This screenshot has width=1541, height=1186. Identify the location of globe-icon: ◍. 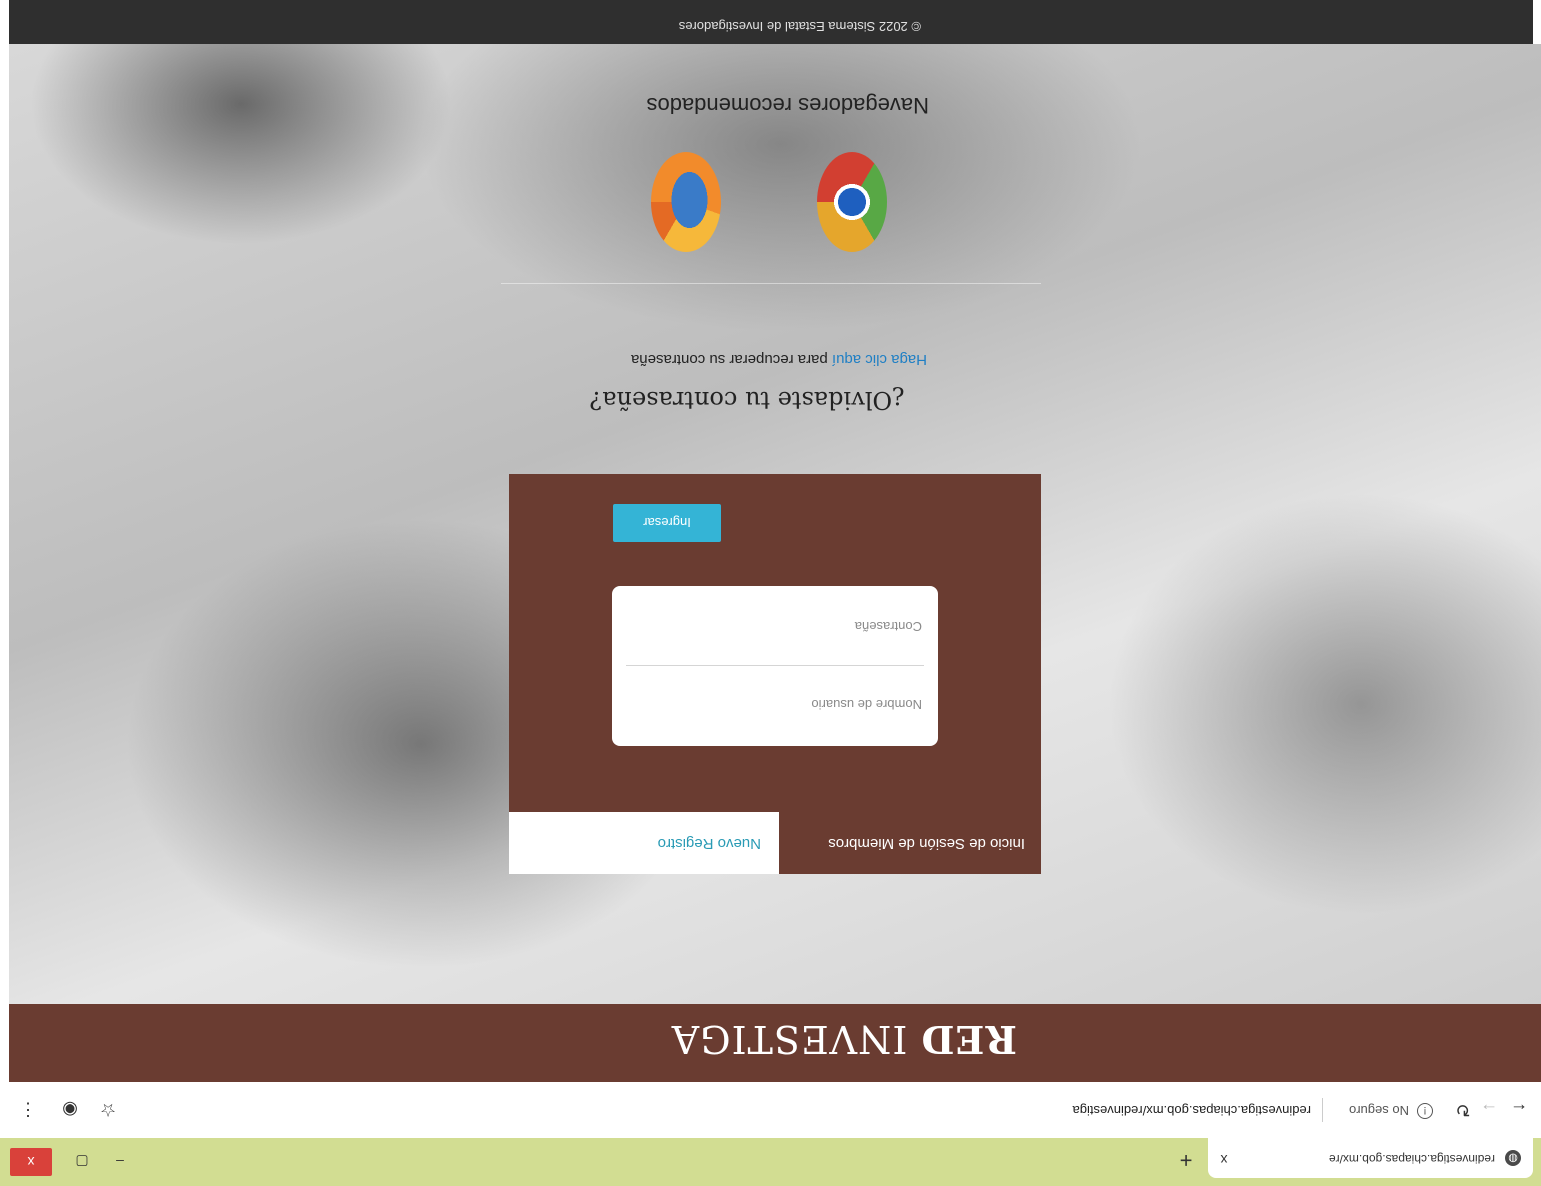
(1513, 1158).